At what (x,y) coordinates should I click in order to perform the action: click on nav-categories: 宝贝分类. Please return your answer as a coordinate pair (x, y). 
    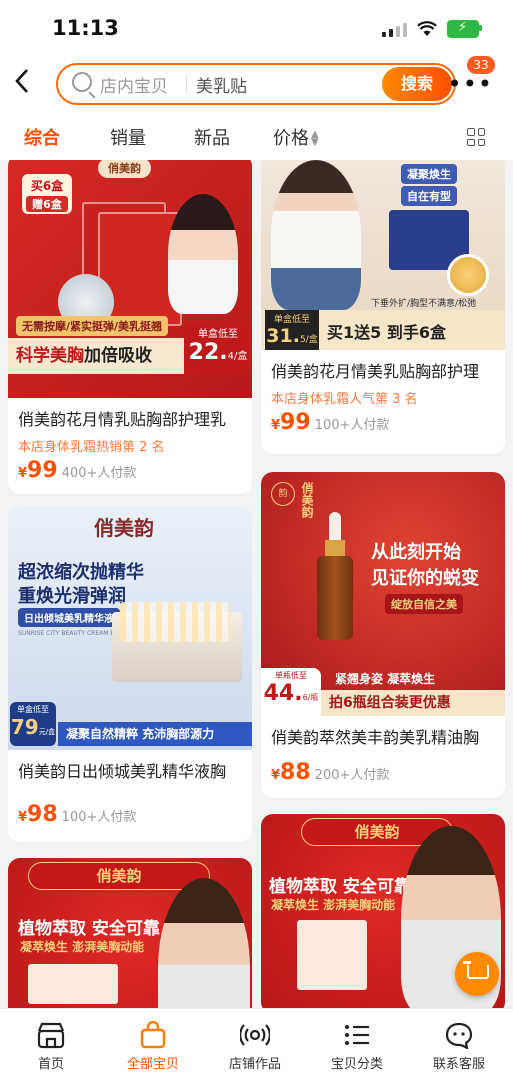
    Looking at the image, I should click on (357, 1040).